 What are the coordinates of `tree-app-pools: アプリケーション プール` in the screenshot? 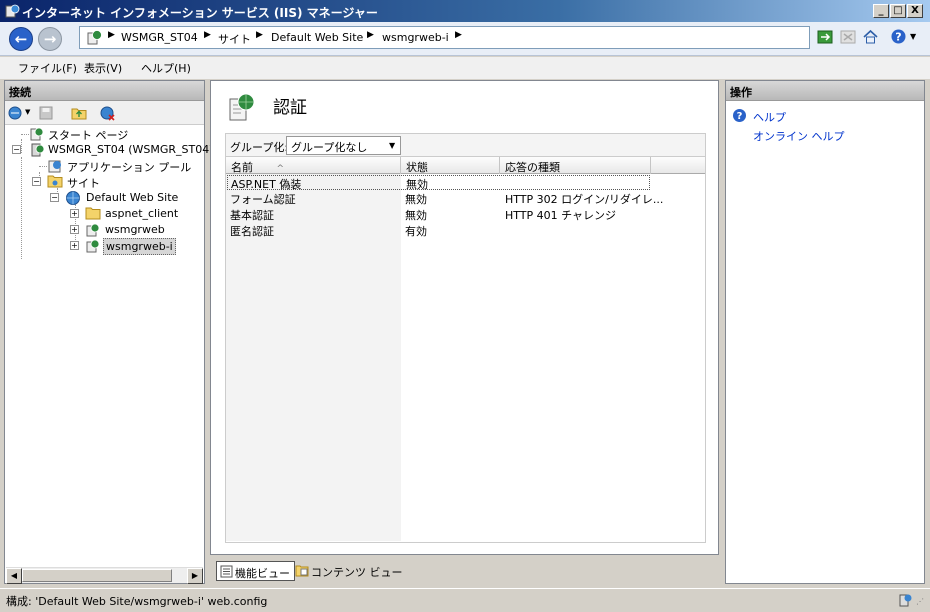 It's located at (129, 167).